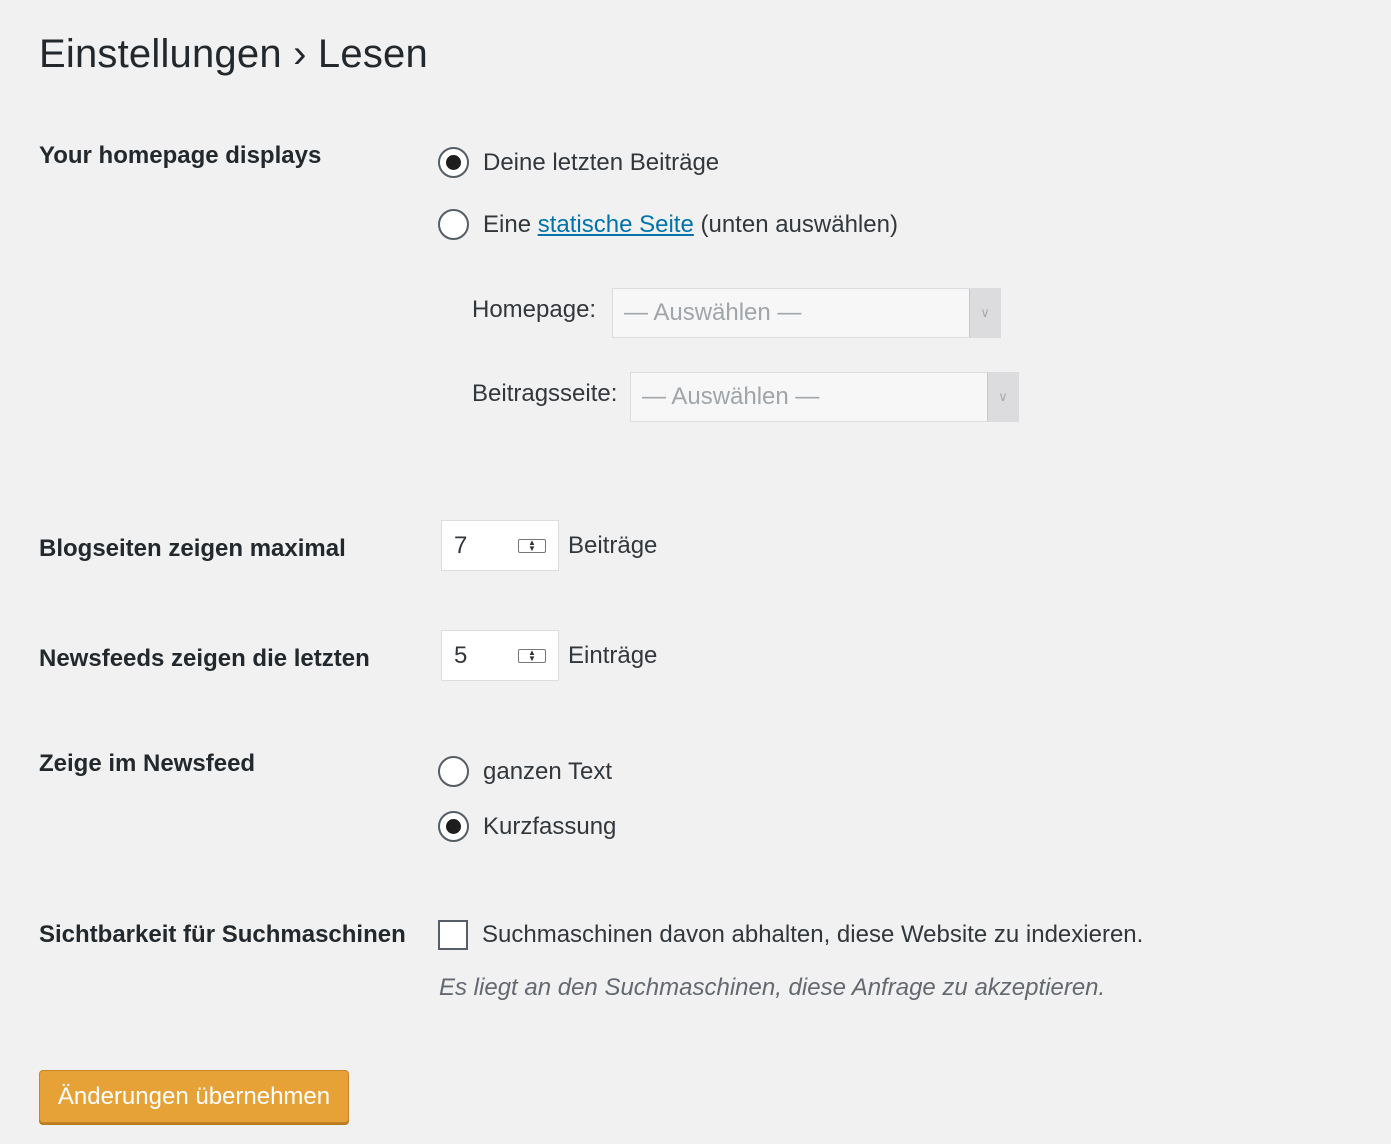  I want to click on static-page-link: statische Seite, so click(616, 225).